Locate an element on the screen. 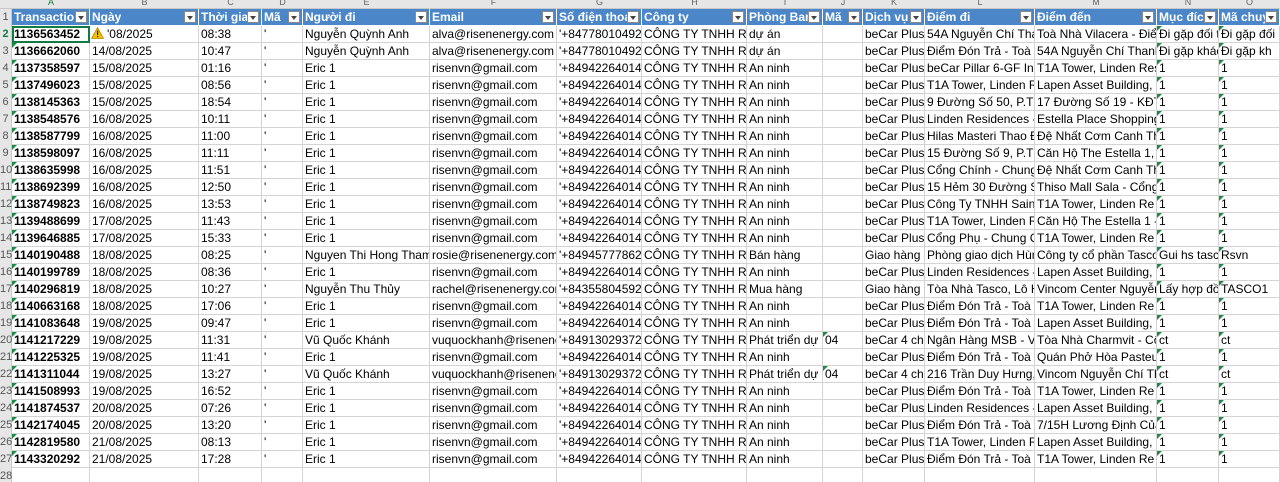  warning-icon is located at coordinates (97, 33).